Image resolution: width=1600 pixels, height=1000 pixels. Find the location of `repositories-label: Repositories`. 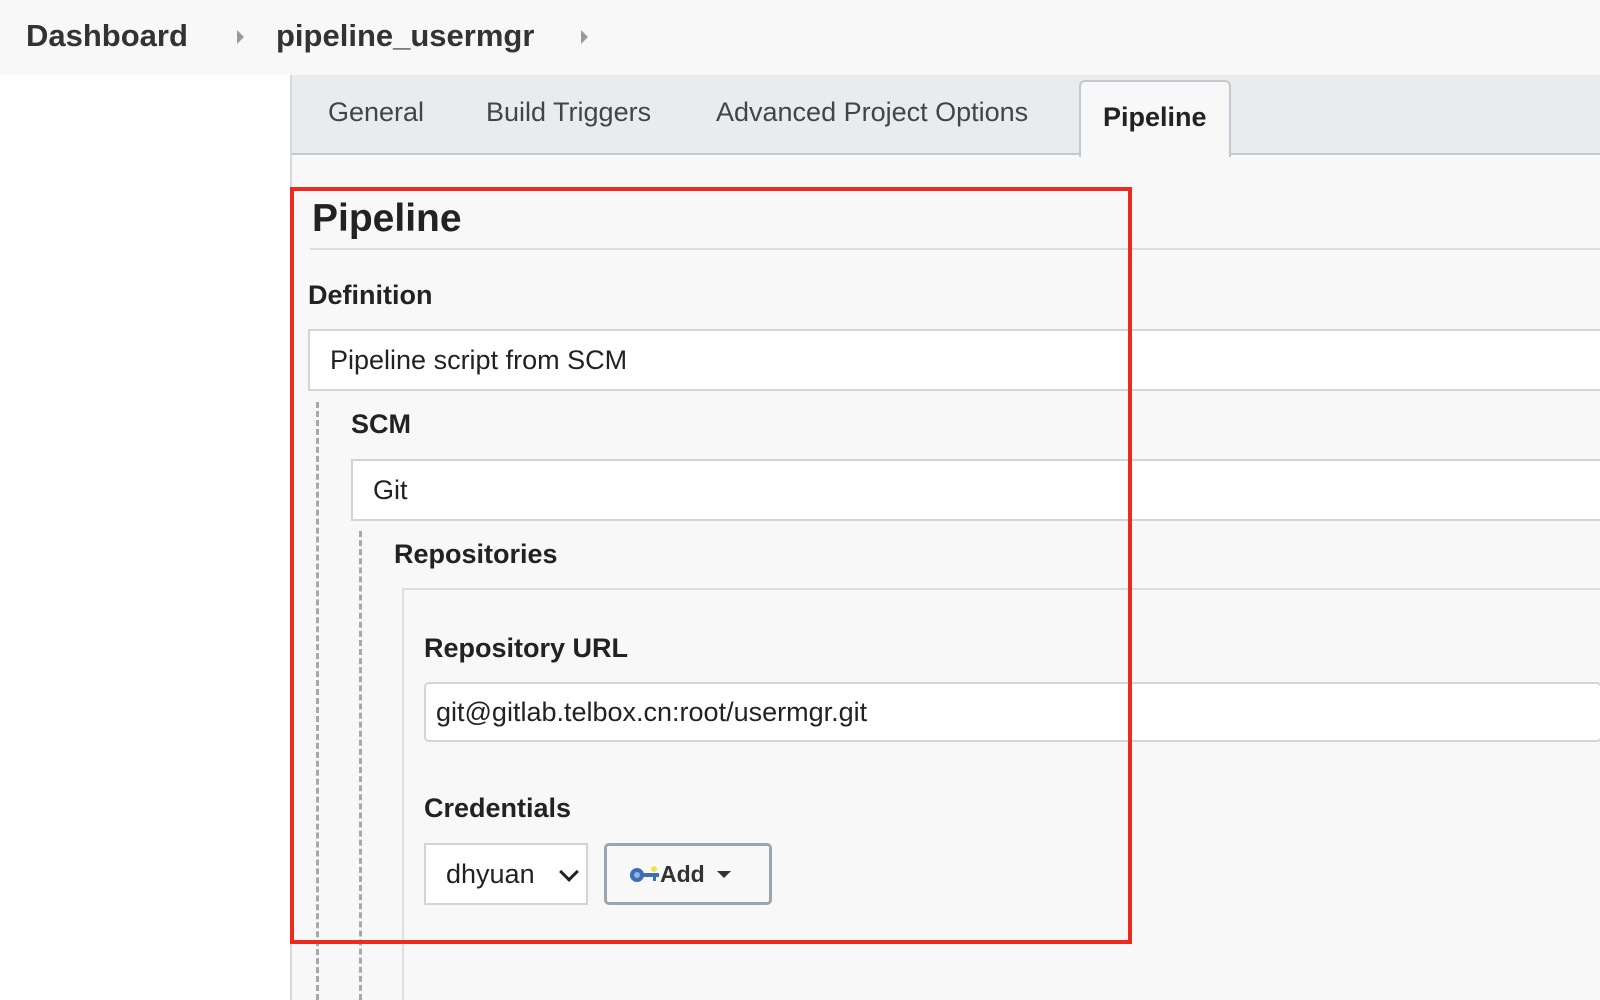

repositories-label: Repositories is located at coordinates (476, 554).